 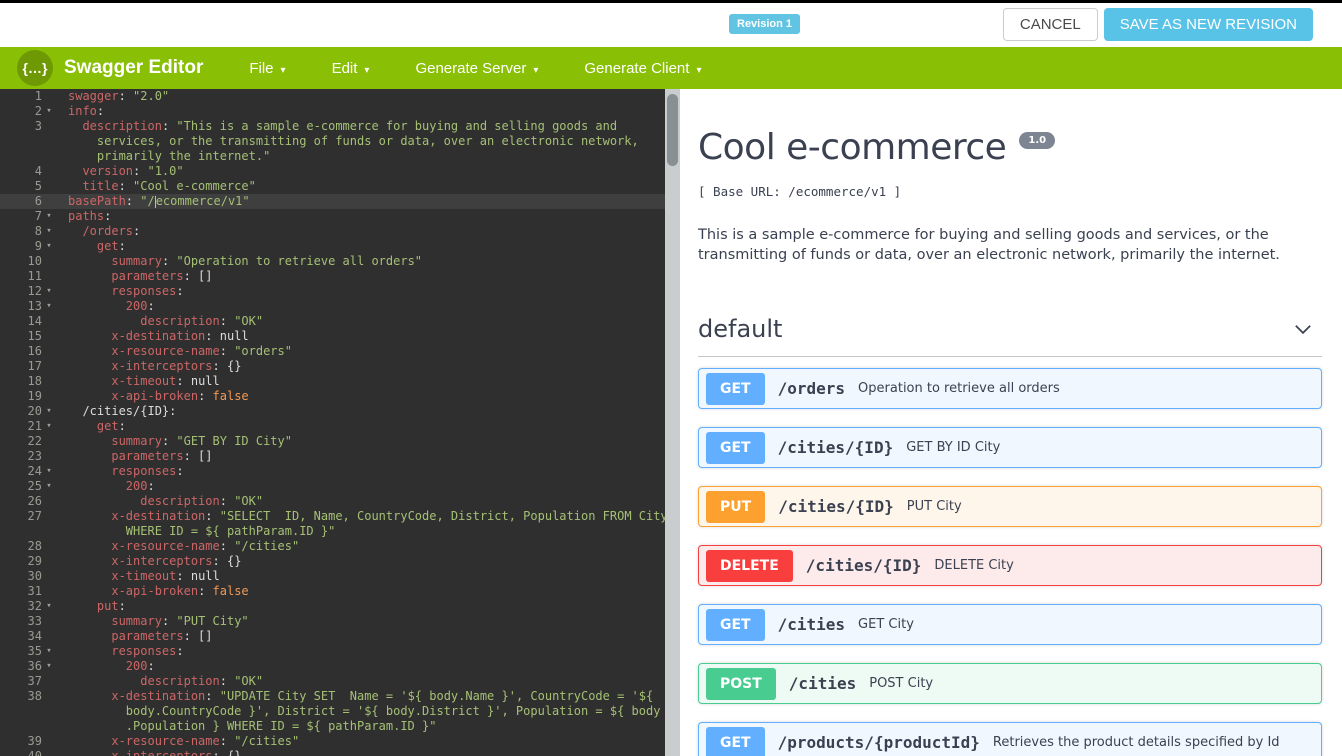 What do you see at coordinates (1037, 140) in the screenshot?
I see `version-badge: 1.0` at bounding box center [1037, 140].